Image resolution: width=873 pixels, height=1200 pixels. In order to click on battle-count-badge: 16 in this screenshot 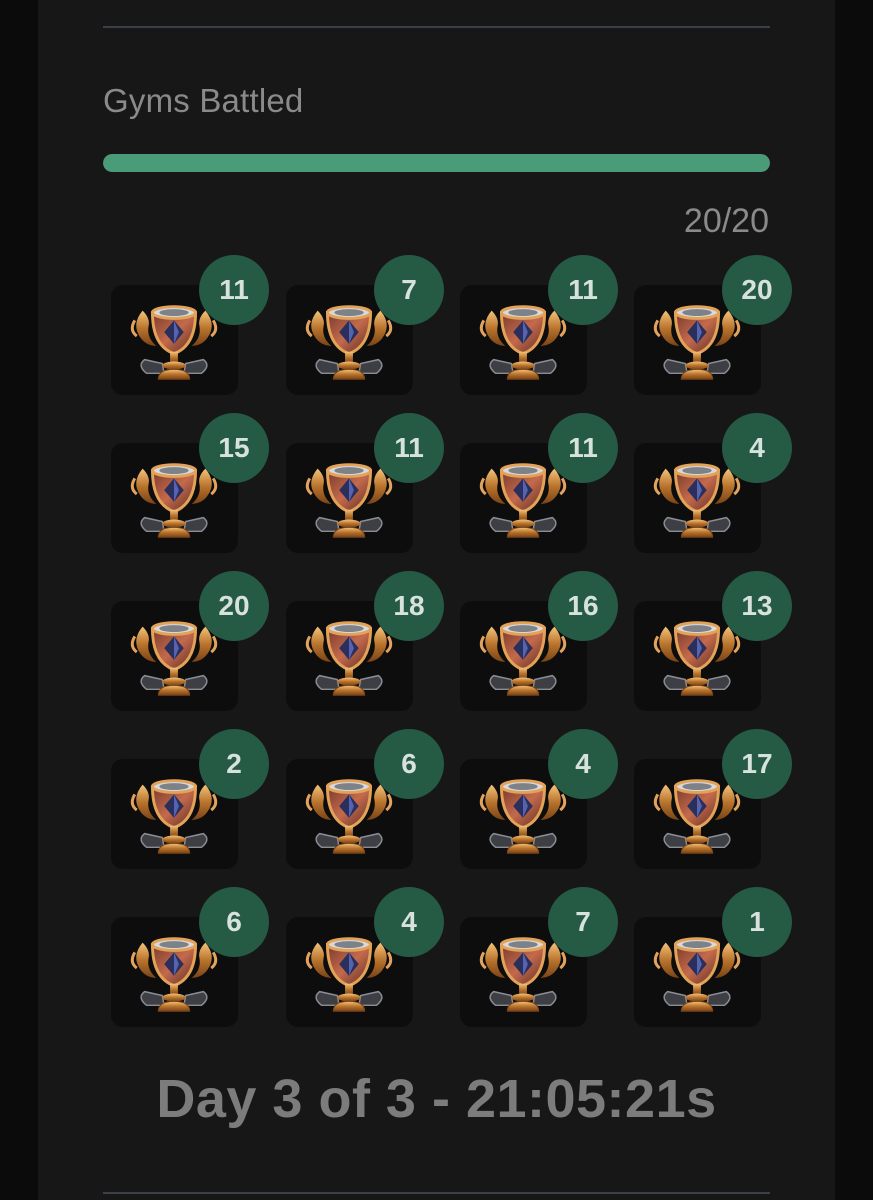, I will do `click(583, 606)`.